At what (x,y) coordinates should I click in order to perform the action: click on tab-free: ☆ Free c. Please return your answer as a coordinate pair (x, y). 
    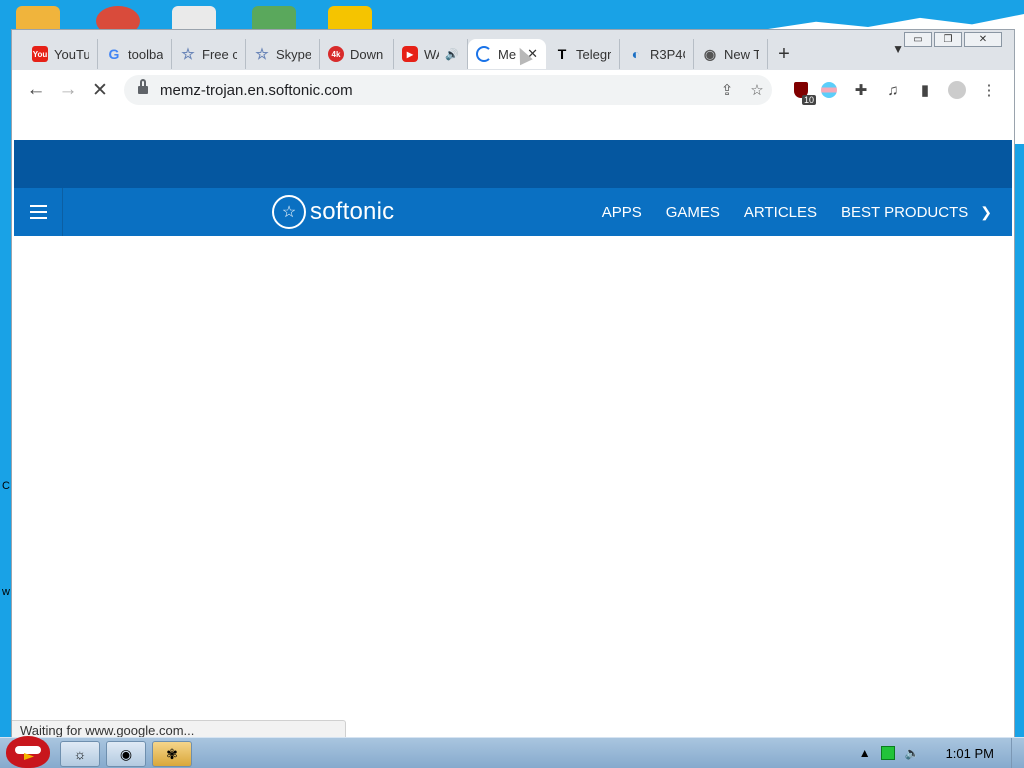
    Looking at the image, I should click on (209, 54).